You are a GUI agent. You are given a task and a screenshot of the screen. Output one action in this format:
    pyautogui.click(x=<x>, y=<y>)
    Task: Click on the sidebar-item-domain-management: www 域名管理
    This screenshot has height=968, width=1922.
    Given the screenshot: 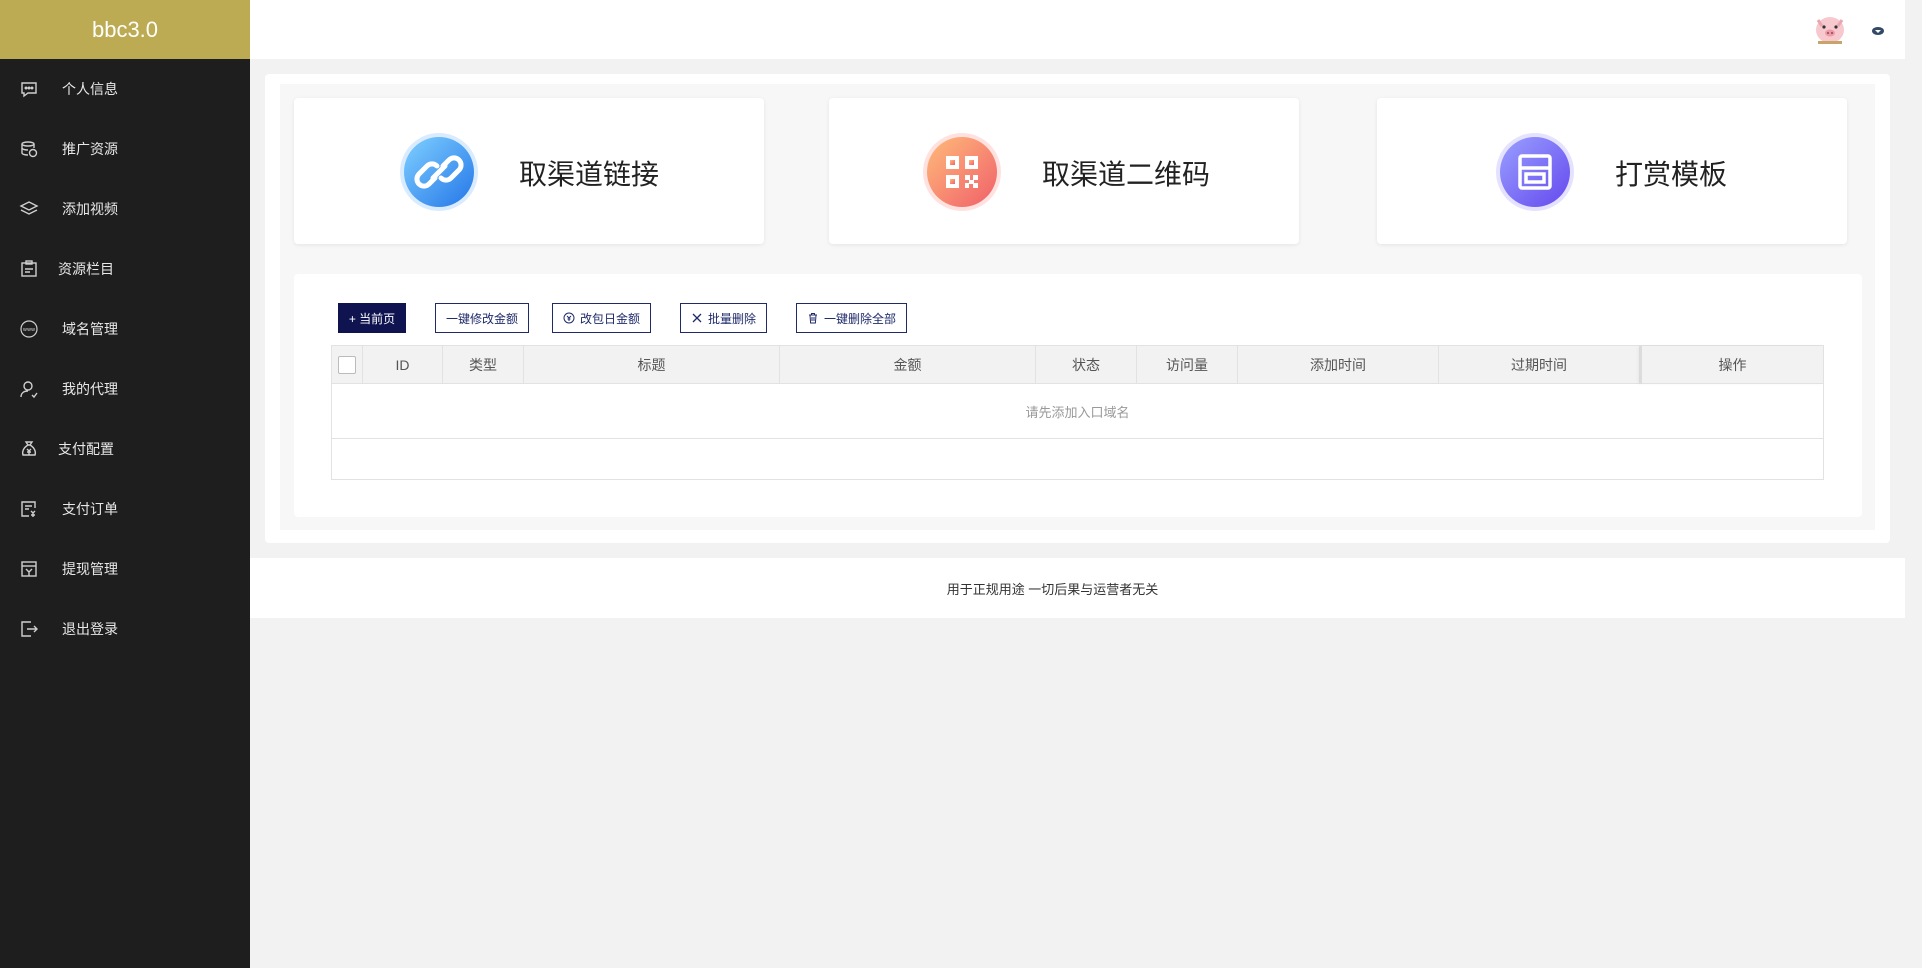 What is the action you would take?
    pyautogui.click(x=125, y=329)
    